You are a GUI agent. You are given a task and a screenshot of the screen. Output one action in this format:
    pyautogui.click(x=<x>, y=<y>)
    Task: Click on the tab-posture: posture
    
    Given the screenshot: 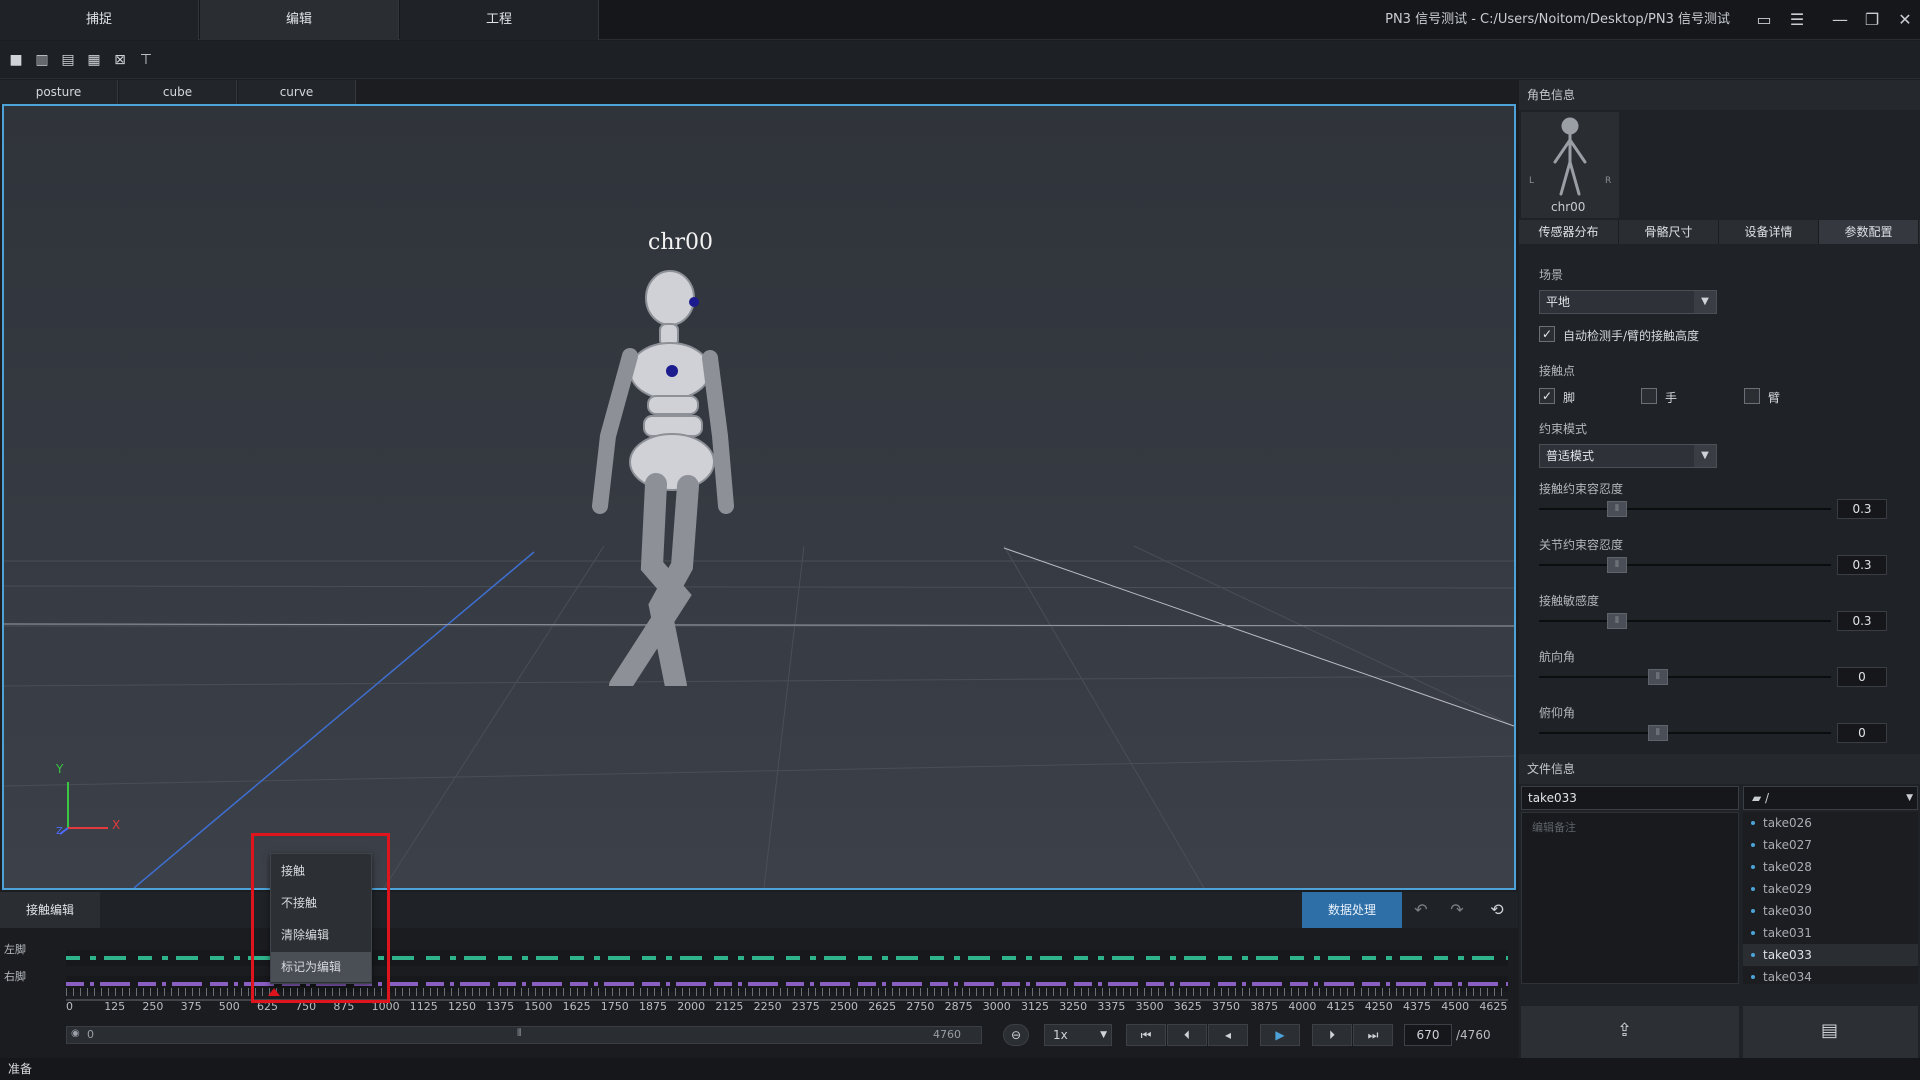 What is the action you would take?
    pyautogui.click(x=59, y=92)
    